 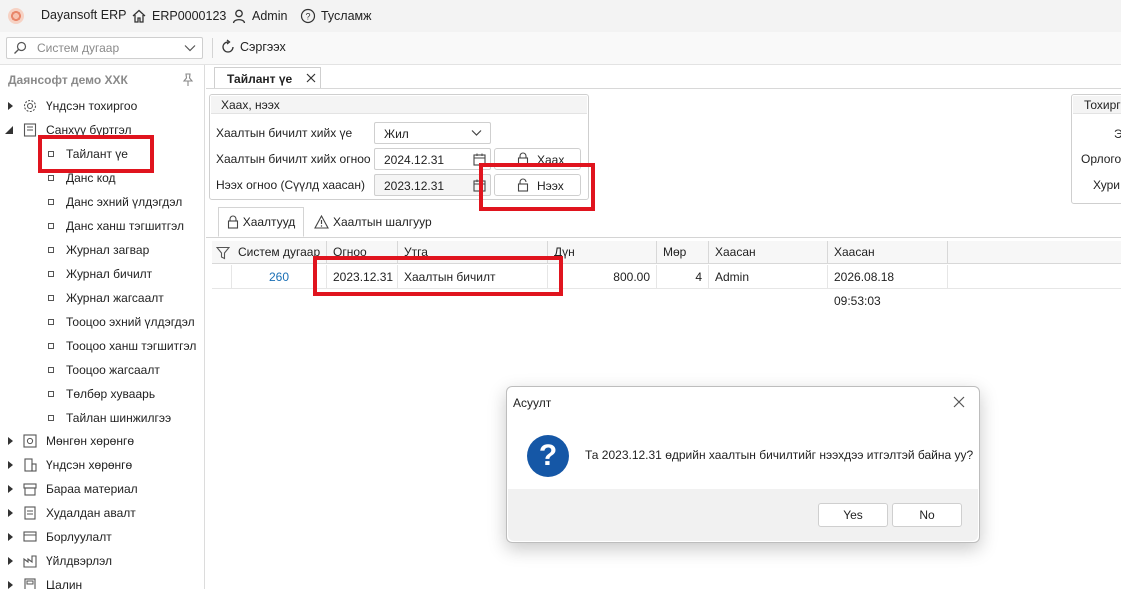 What do you see at coordinates (102, 441) in the screenshot?
I see `sidebar-group-cash: Мөнгөн хөрөнгө` at bounding box center [102, 441].